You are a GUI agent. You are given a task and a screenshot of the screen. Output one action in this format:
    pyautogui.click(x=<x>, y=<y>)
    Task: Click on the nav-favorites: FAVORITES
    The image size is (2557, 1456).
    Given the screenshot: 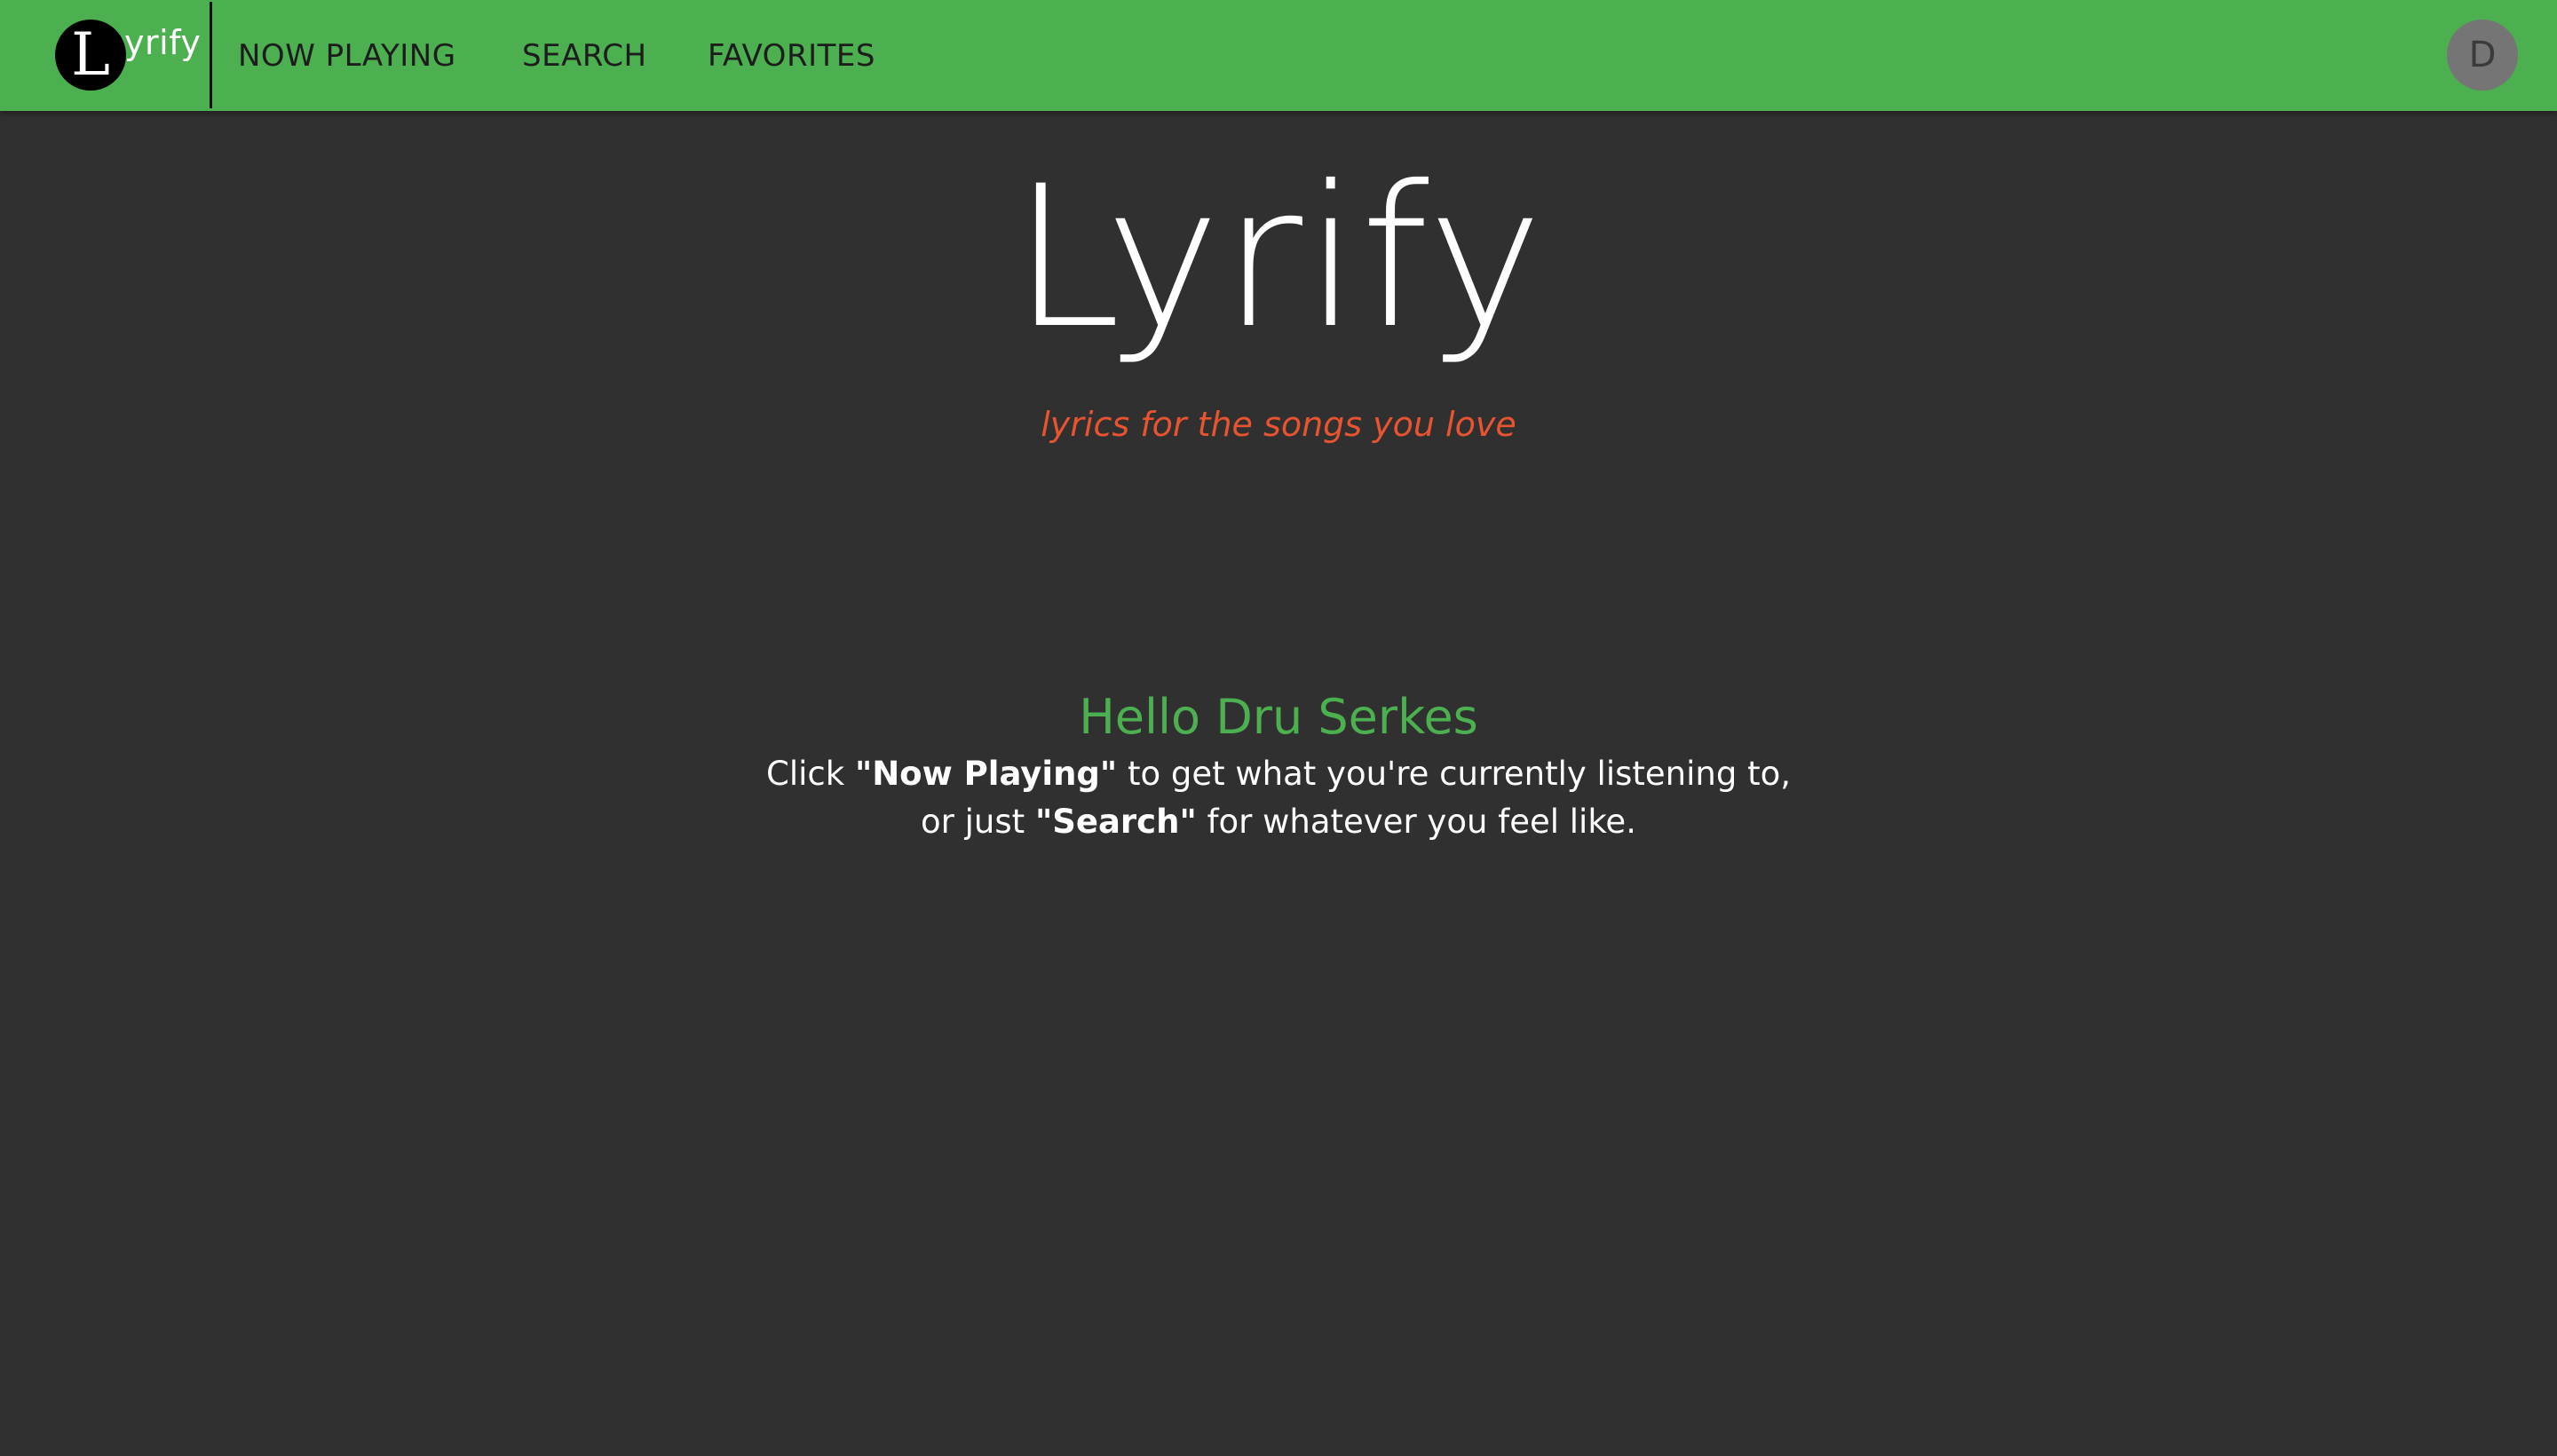 What is the action you would take?
    pyautogui.click(x=791, y=56)
    